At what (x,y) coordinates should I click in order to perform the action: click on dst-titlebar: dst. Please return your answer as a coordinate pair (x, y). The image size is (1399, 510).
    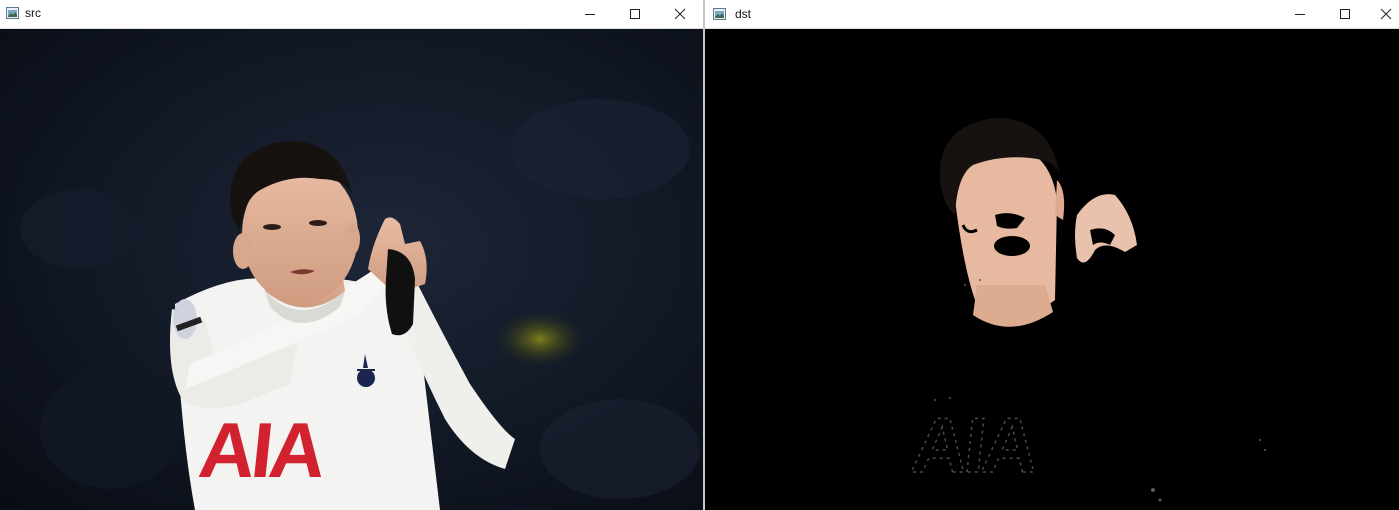
    Looking at the image, I should click on (1052, 14).